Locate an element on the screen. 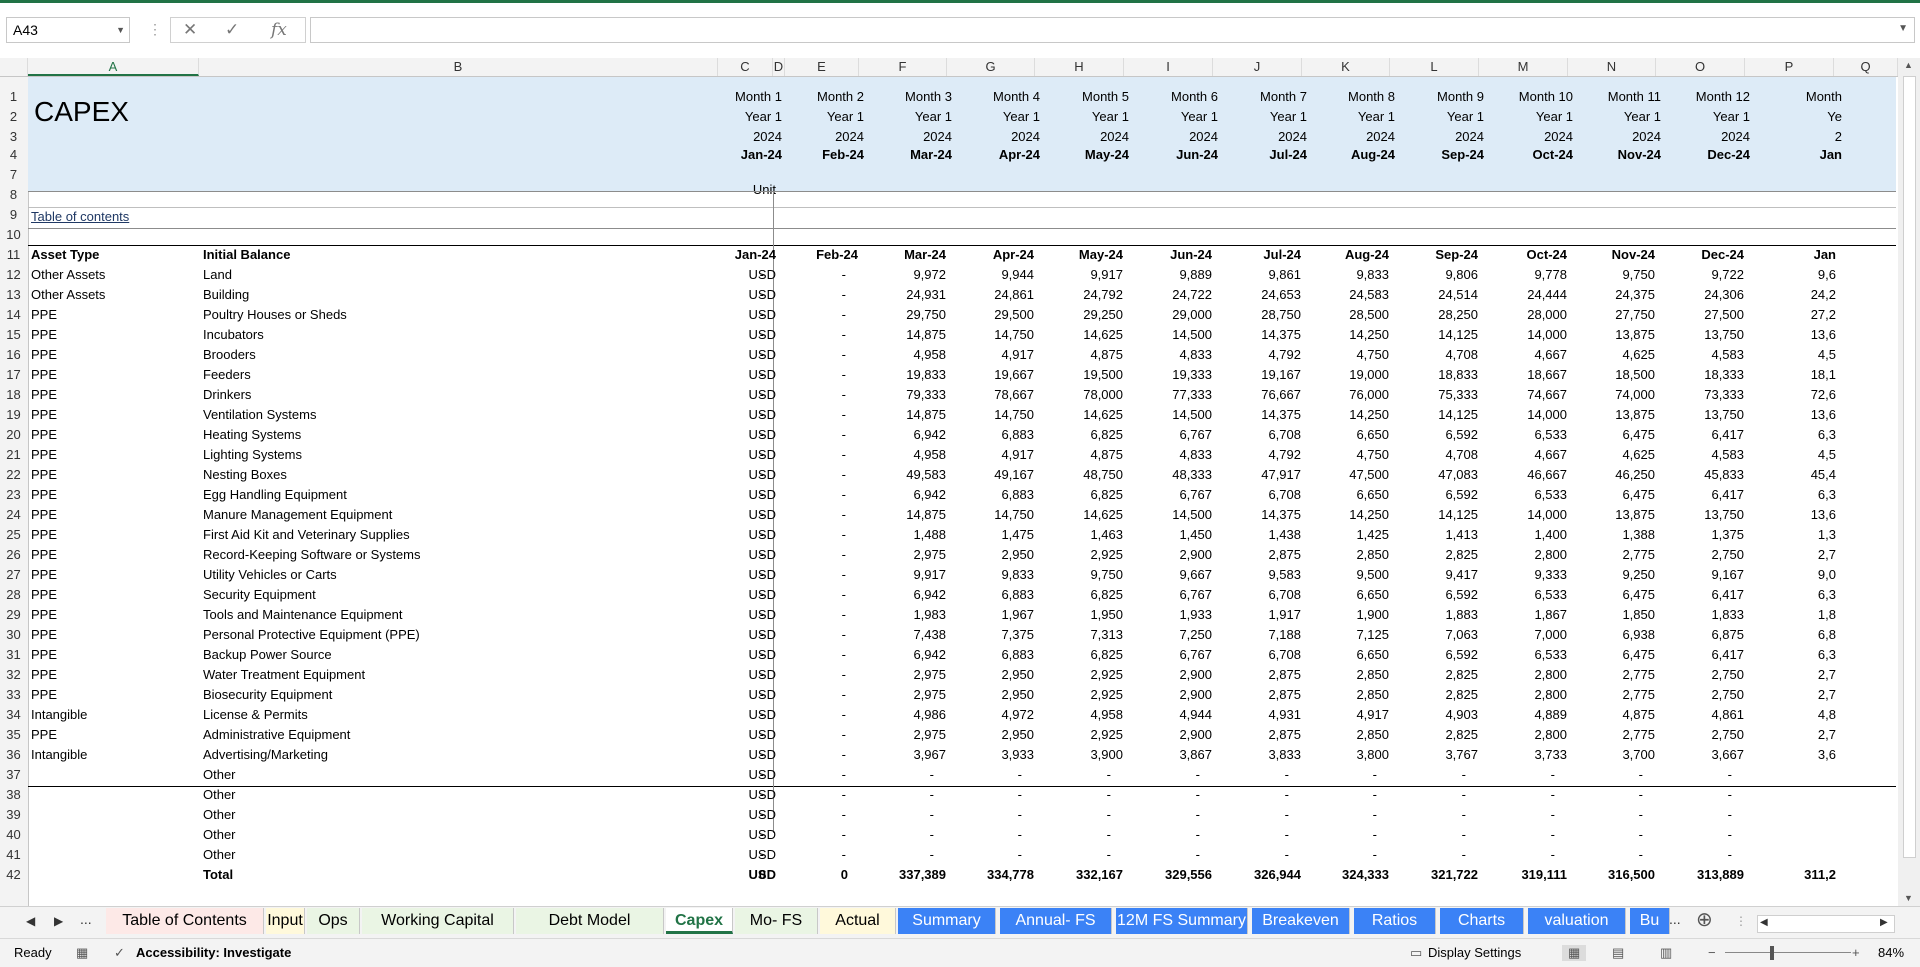 Image resolution: width=1920 pixels, height=967 pixels. asset-name-cell: Nesting Boxes is located at coordinates (403, 475).